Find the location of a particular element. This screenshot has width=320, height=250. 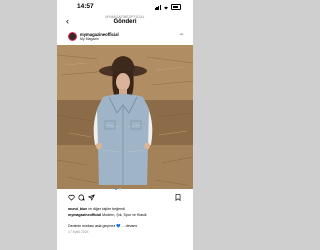

carousel-dots is located at coordinates (118, 189).